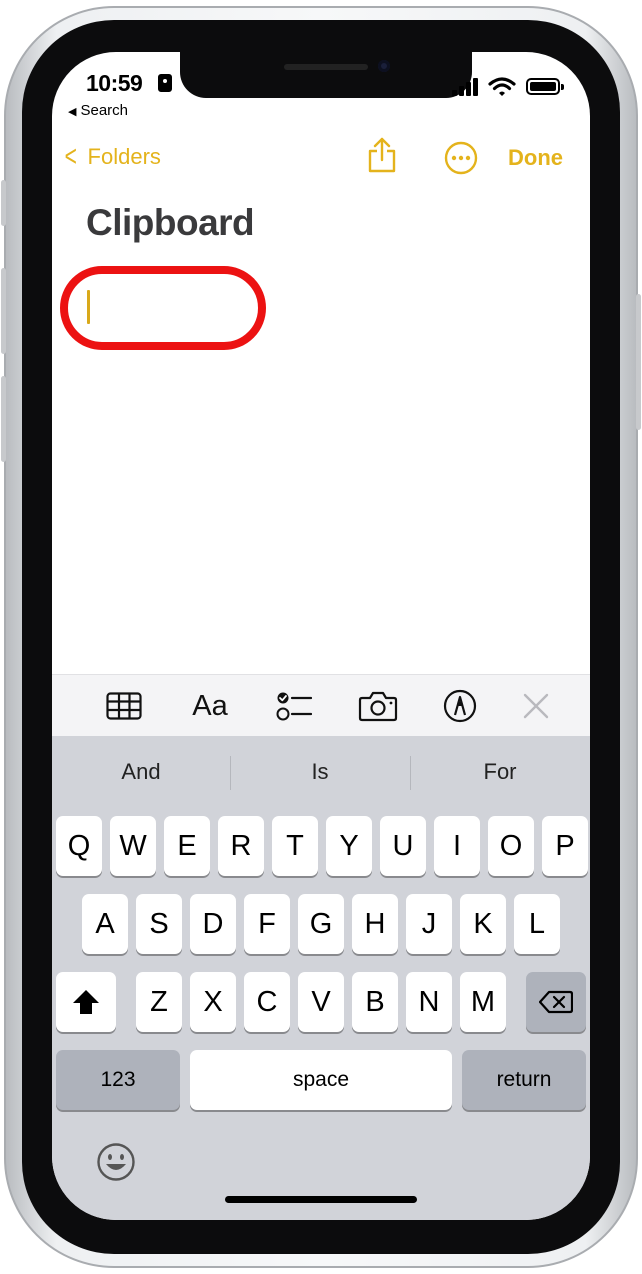  Describe the element at coordinates (72, 112) in the screenshot. I see `back-triangle-icon: ◀` at that location.